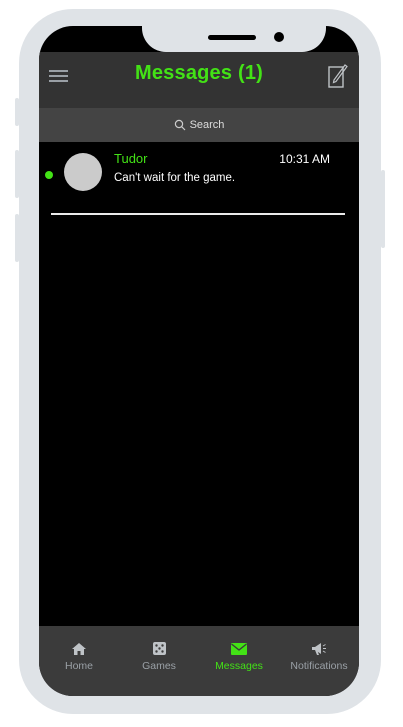  What do you see at coordinates (179, 125) in the screenshot?
I see `search-icon` at bounding box center [179, 125].